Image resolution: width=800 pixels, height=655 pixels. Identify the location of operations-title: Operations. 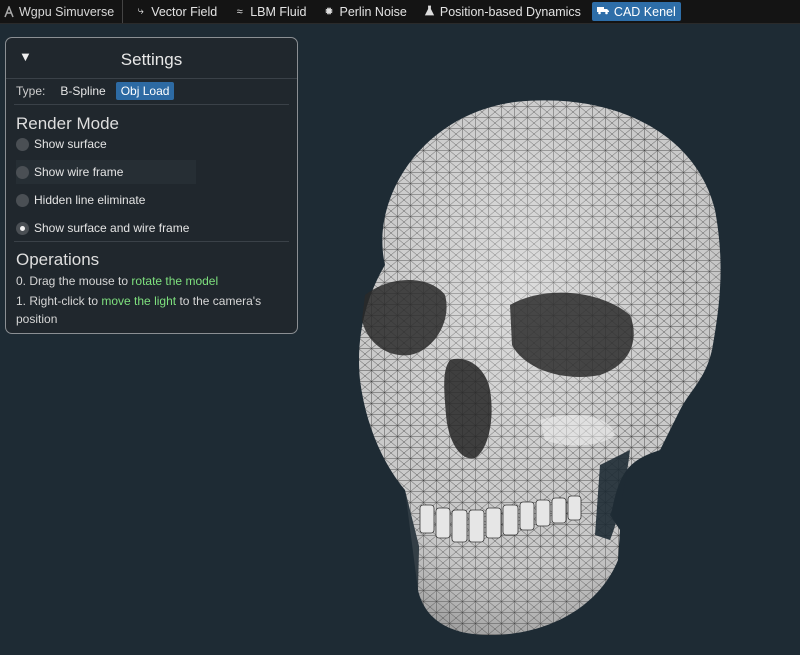
(58, 259).